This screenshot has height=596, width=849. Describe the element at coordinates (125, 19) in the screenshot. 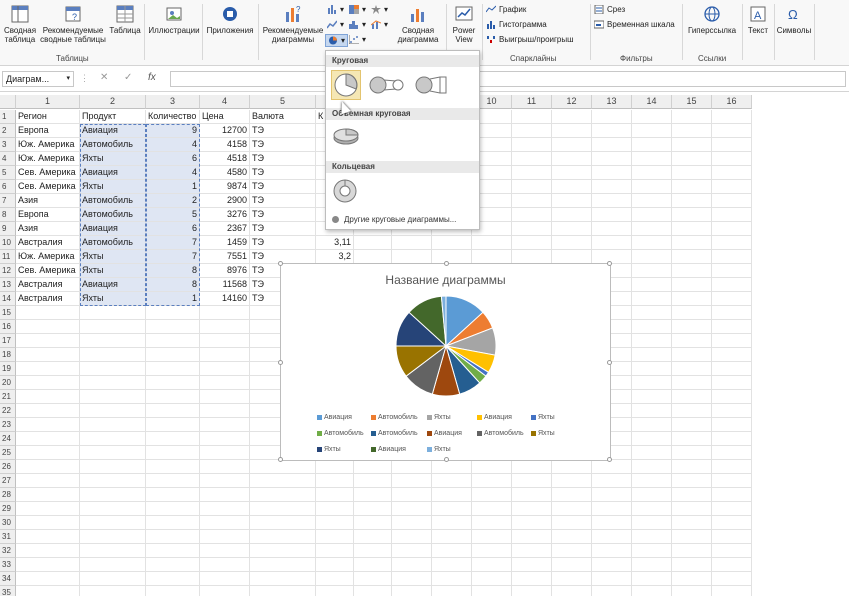

I see `table-button: Таблица` at that location.